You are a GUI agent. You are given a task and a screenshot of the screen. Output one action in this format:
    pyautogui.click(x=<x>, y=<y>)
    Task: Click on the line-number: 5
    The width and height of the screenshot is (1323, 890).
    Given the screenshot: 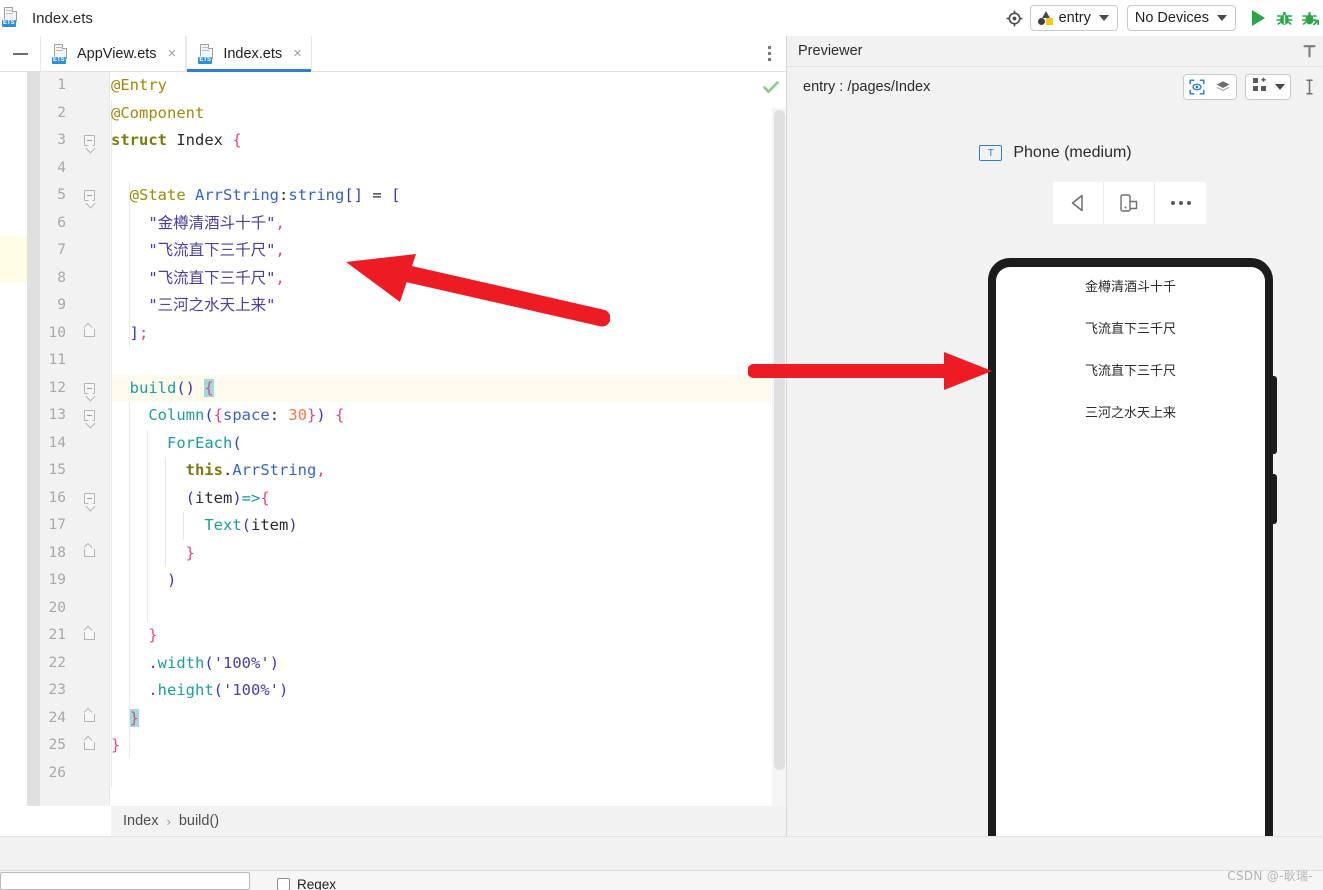 What is the action you would take?
    pyautogui.click(x=61, y=195)
    